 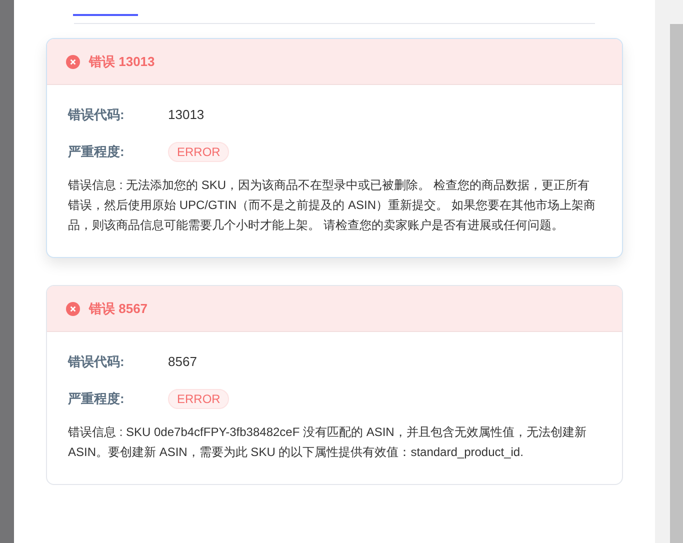 What do you see at coordinates (182, 362) in the screenshot?
I see `error-code-value: 8567` at bounding box center [182, 362].